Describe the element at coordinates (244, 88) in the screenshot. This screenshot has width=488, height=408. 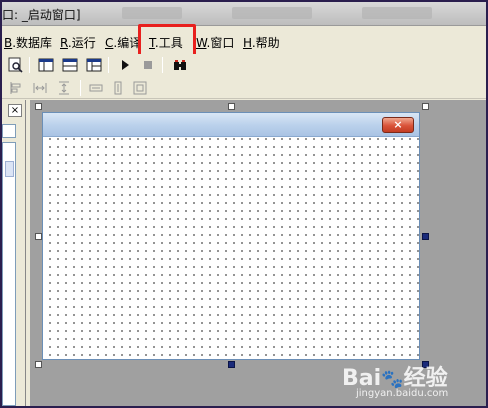
I see `align-toolbar` at that location.